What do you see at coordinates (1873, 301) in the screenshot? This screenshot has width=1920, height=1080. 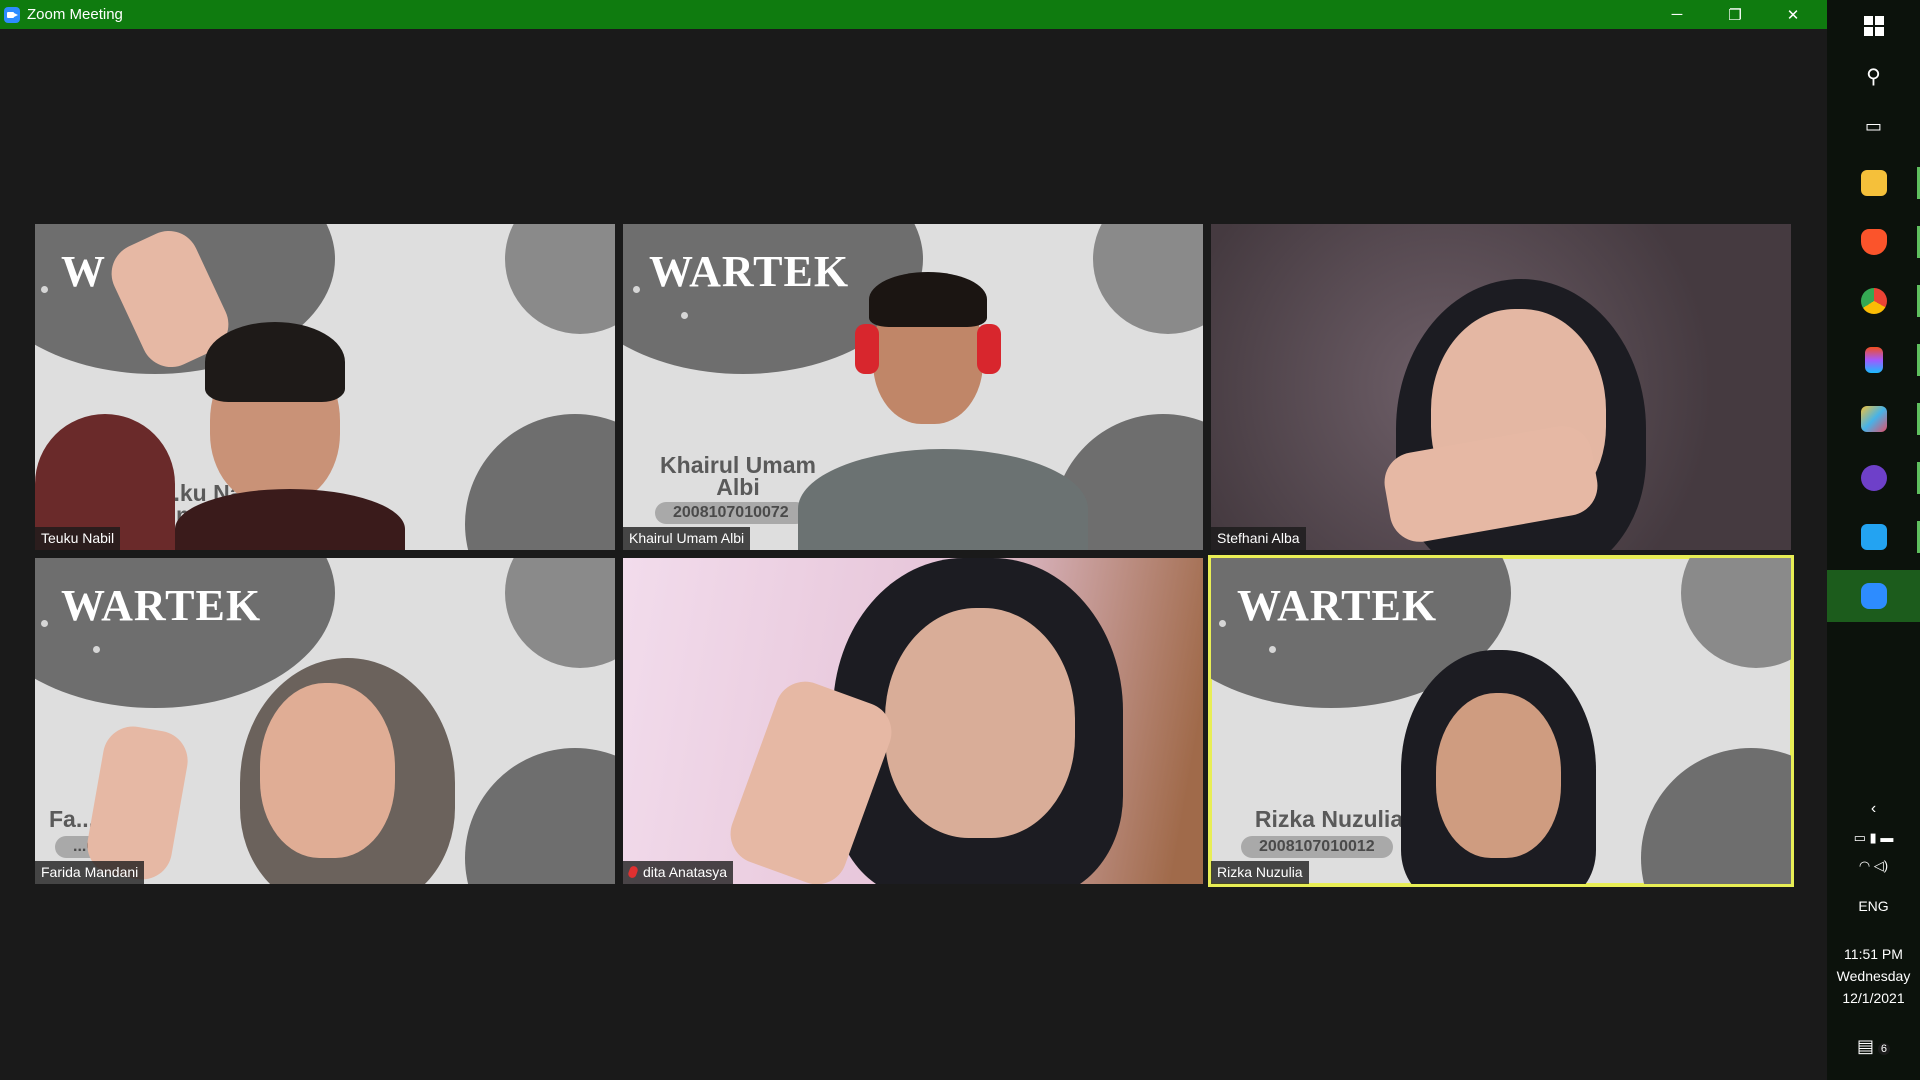 I see `chrome-icon` at bounding box center [1873, 301].